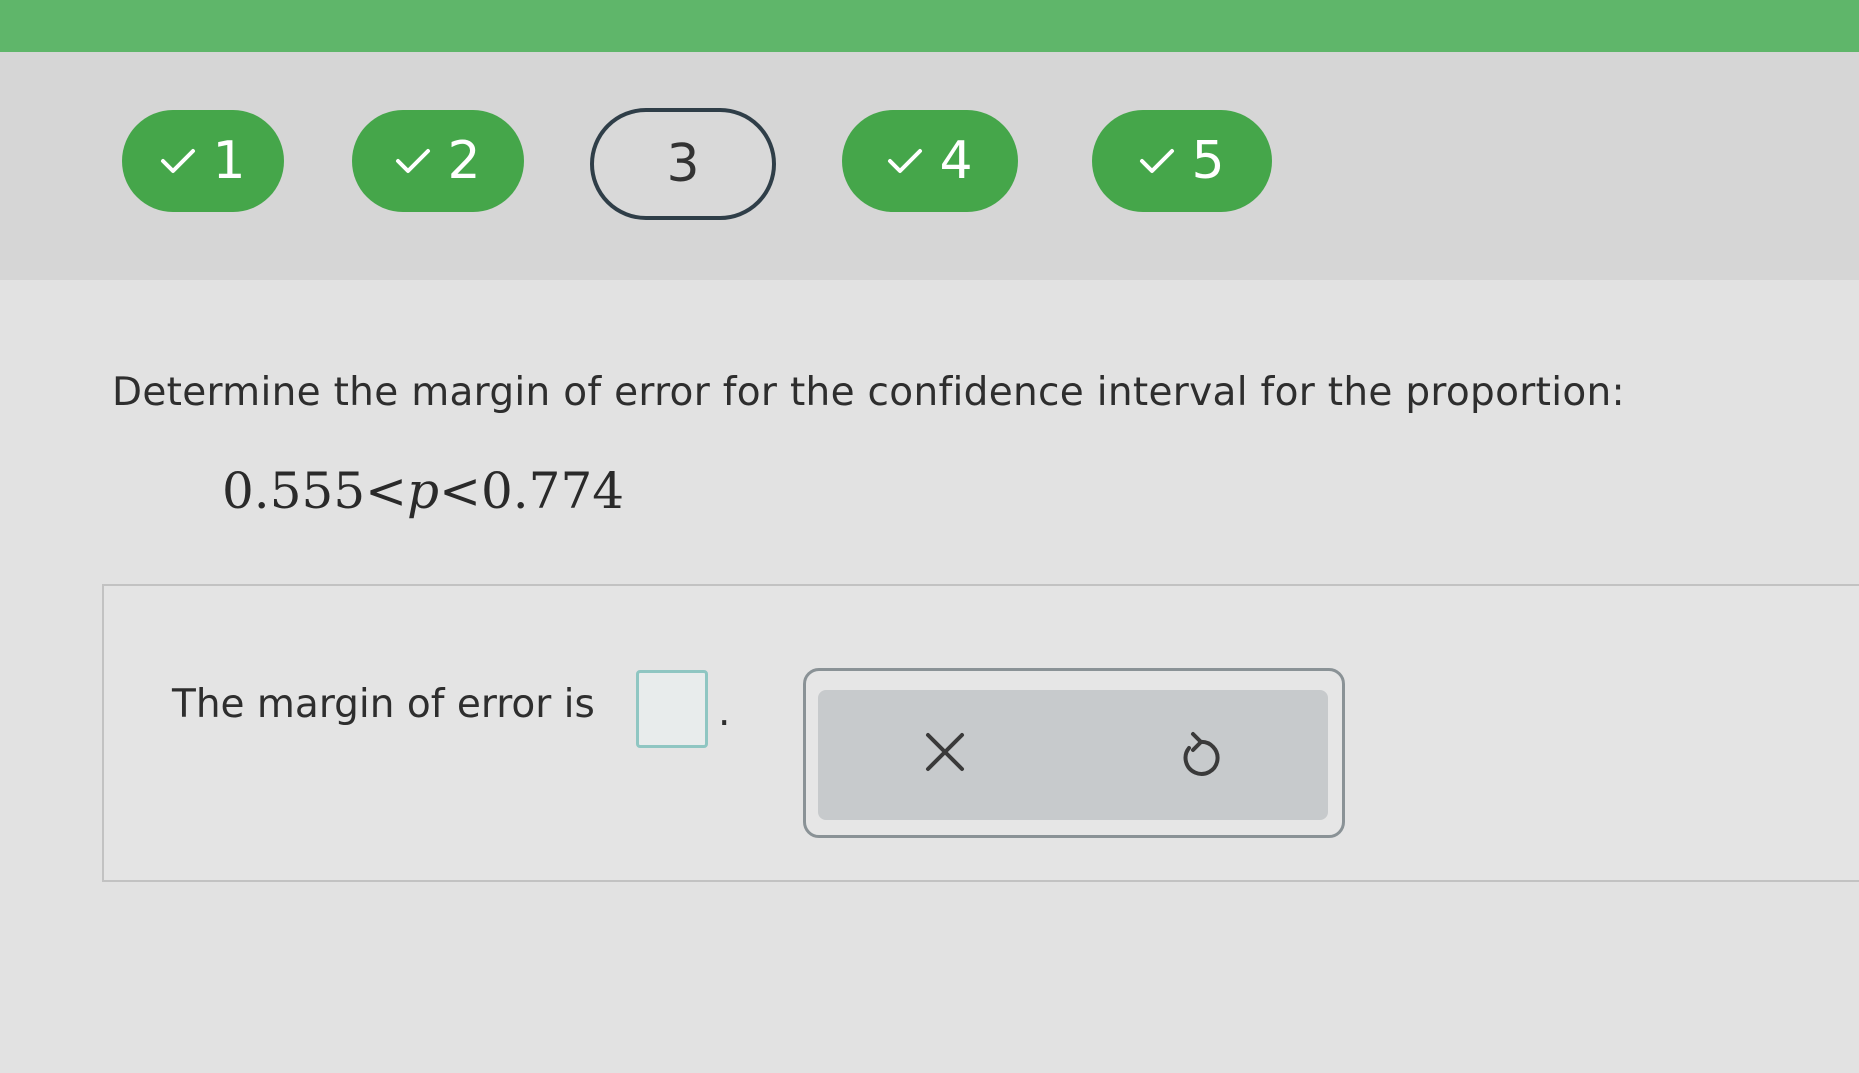  I want to click on formula-lower-bound: 0.555, so click(294, 491).